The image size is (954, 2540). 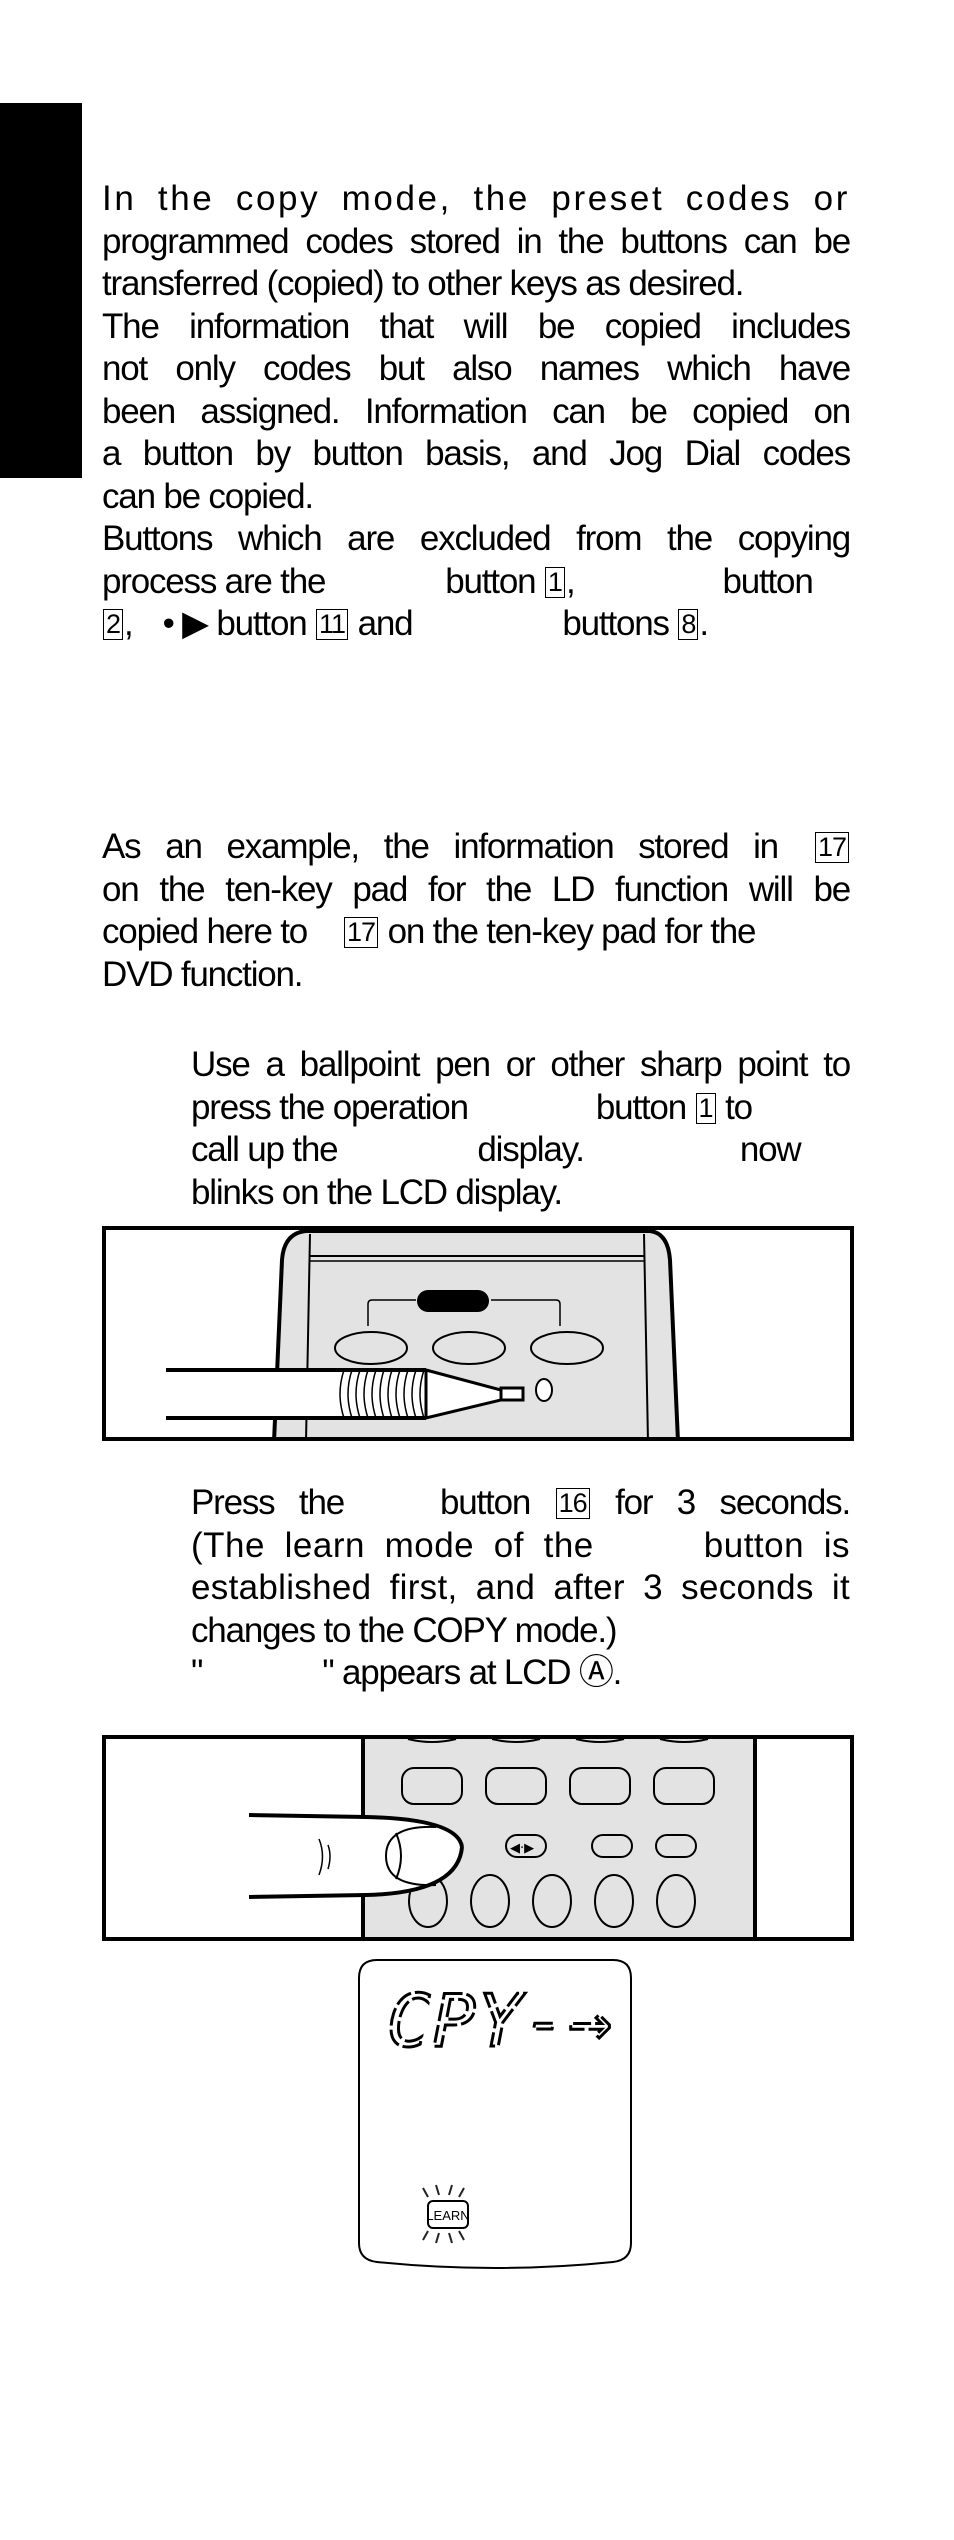 I want to click on intro-line: not only codes but also names which have, so click(x=476, y=368).